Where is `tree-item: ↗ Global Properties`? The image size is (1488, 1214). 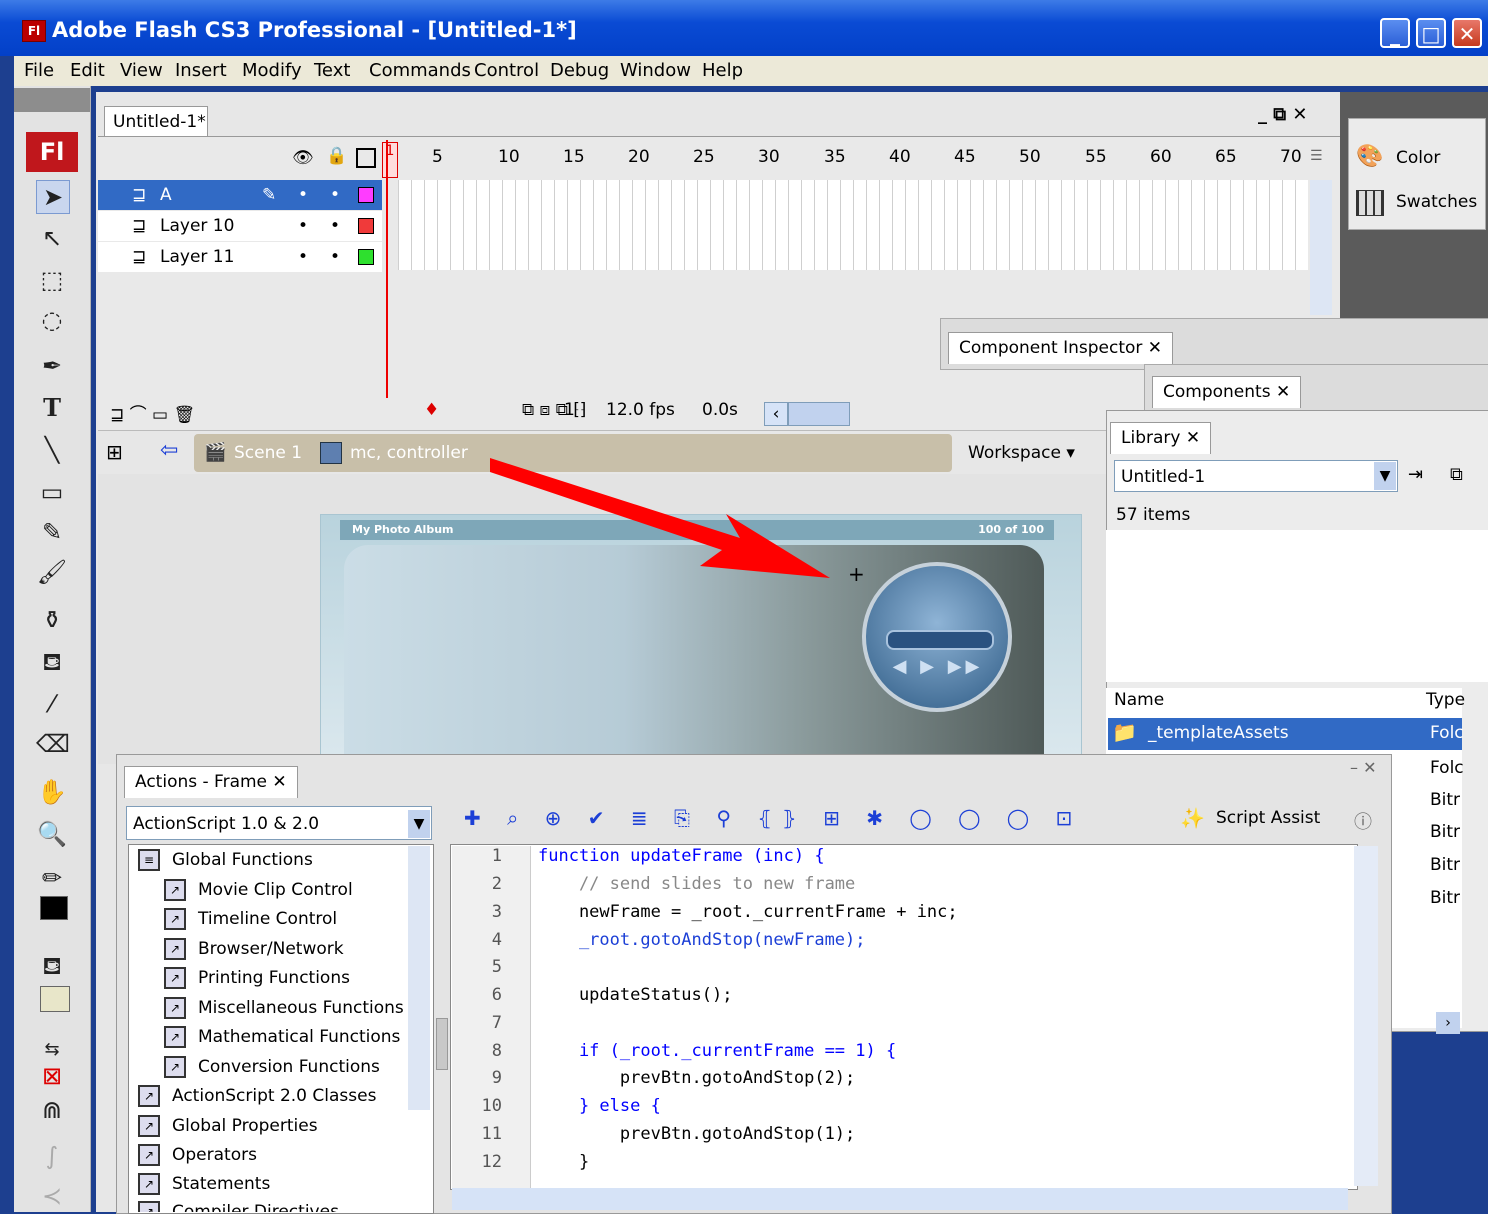 tree-item: ↗ Global Properties is located at coordinates (228, 1126).